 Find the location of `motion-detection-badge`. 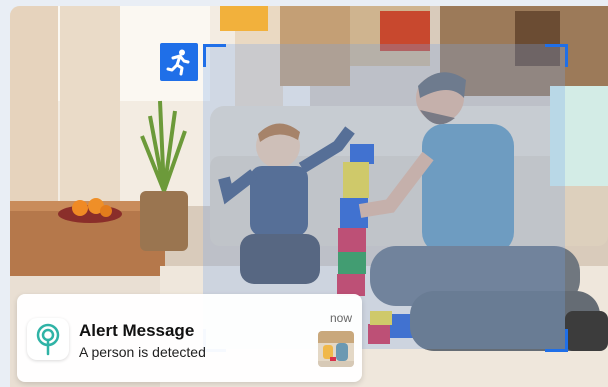

motion-detection-badge is located at coordinates (179, 62).